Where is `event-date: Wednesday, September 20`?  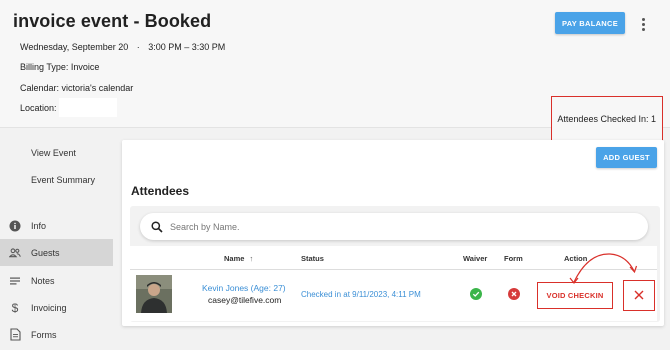
event-date: Wednesday, September 20 is located at coordinates (74, 47).